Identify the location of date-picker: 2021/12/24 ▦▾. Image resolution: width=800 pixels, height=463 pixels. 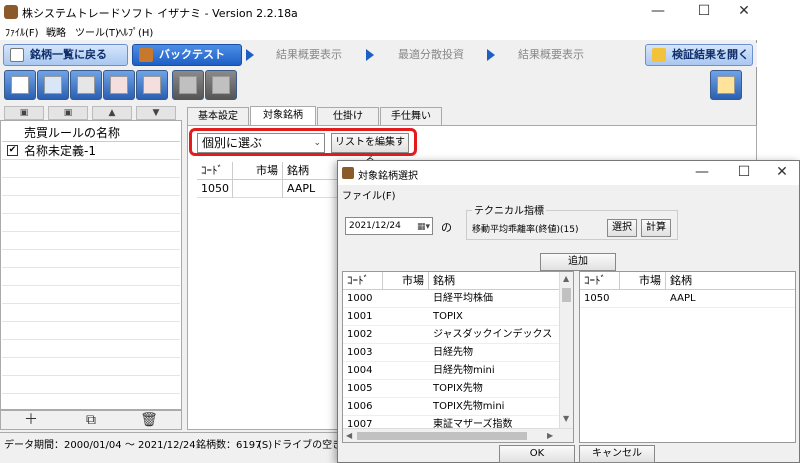
(389, 226).